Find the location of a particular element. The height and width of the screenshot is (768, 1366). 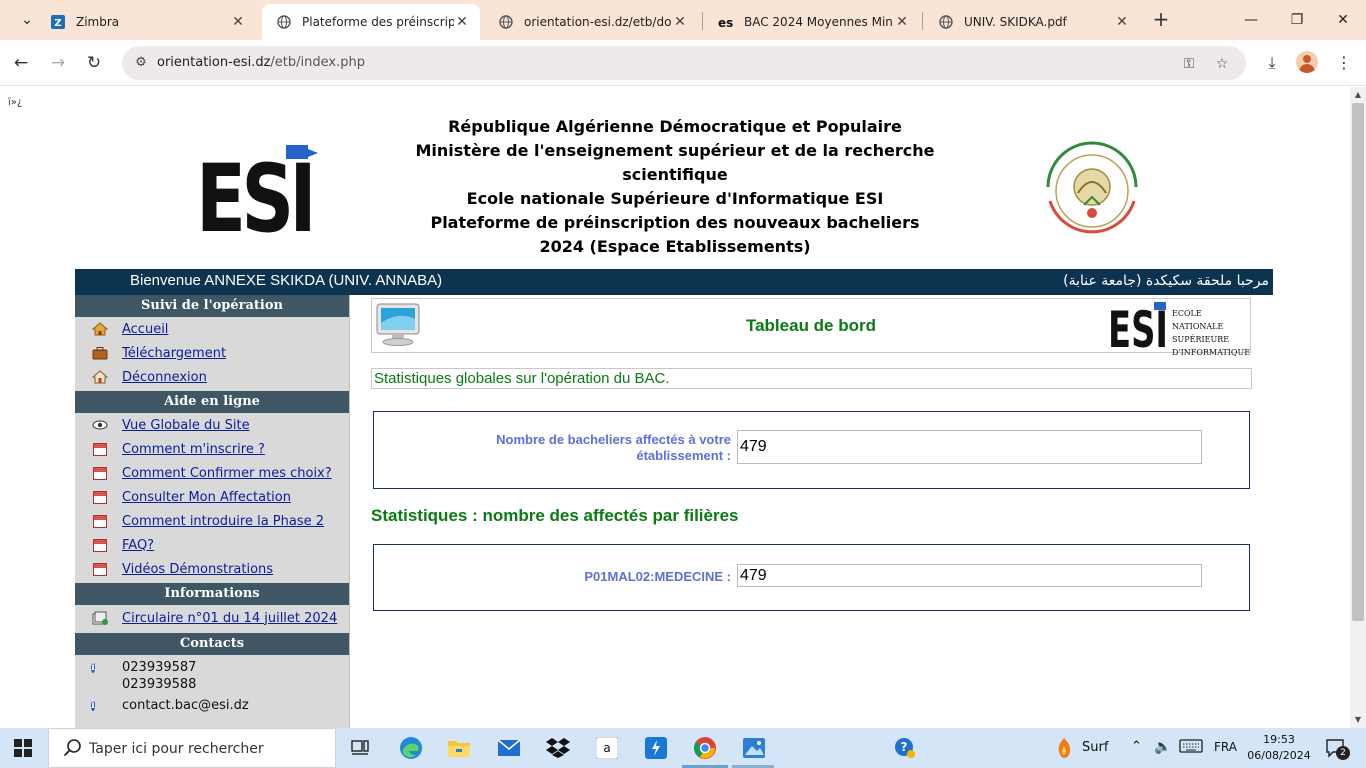

tab-skidka-pdf: UNIV. SKIDKA.pdf ✕ is located at coordinates (1032, 22).